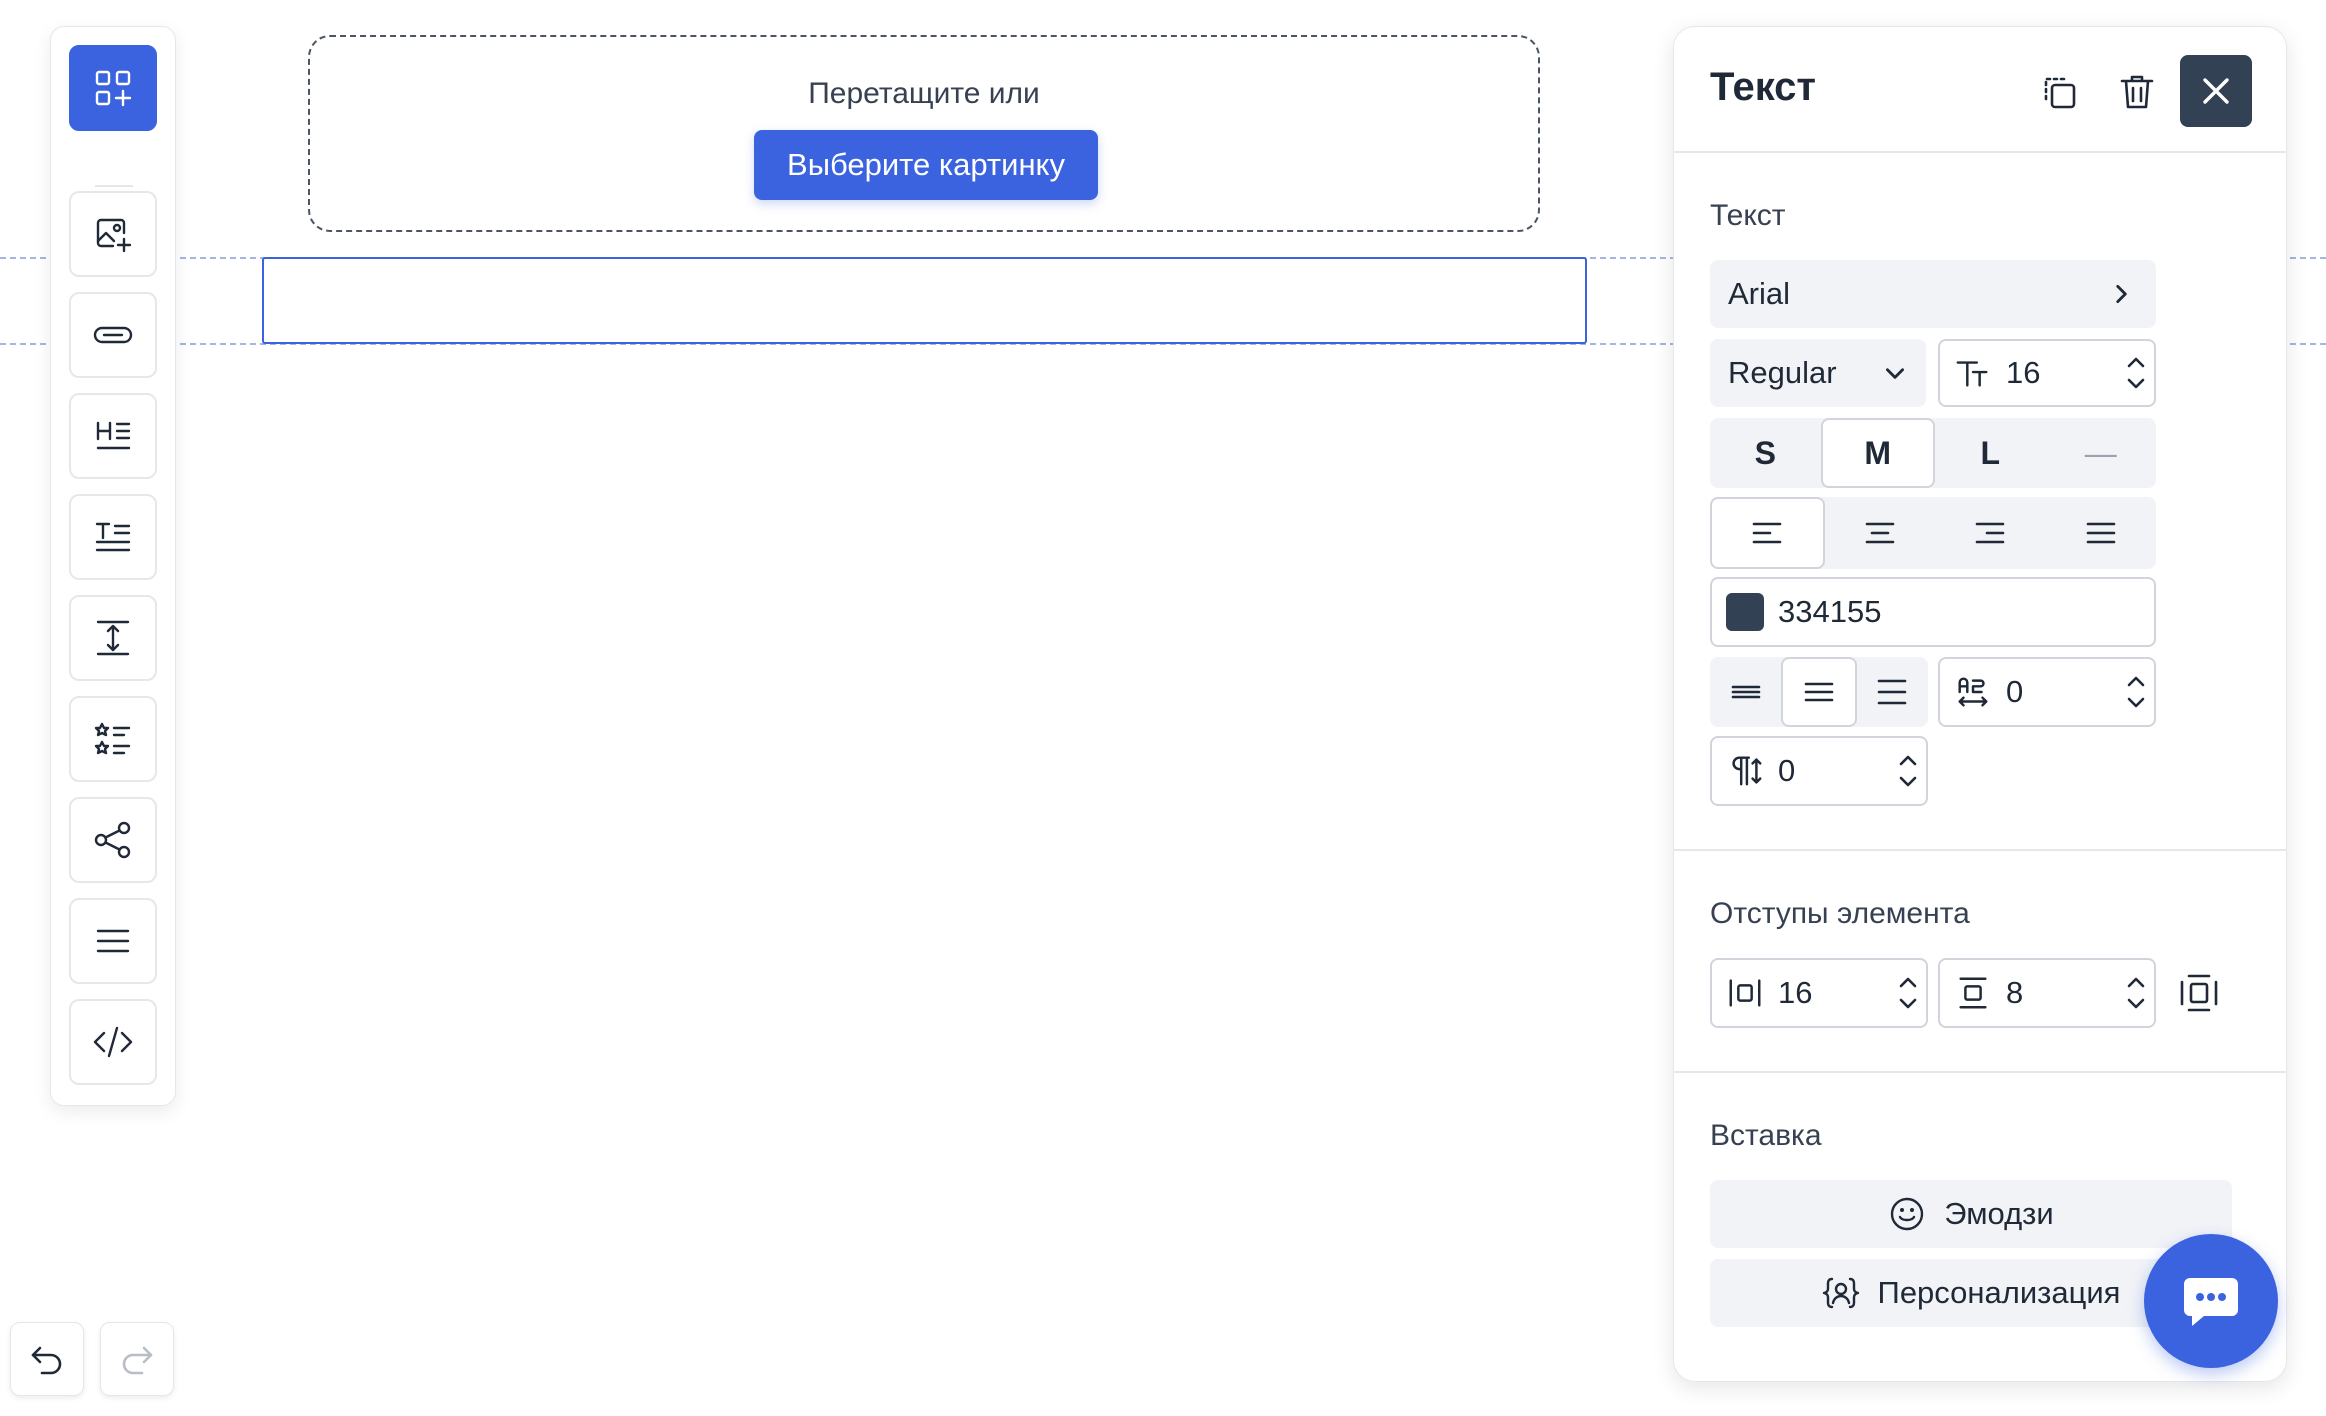 The height and width of the screenshot is (1416, 2326). What do you see at coordinates (1795, 992) in the screenshot?
I see `padding-horizontal-value: 16` at bounding box center [1795, 992].